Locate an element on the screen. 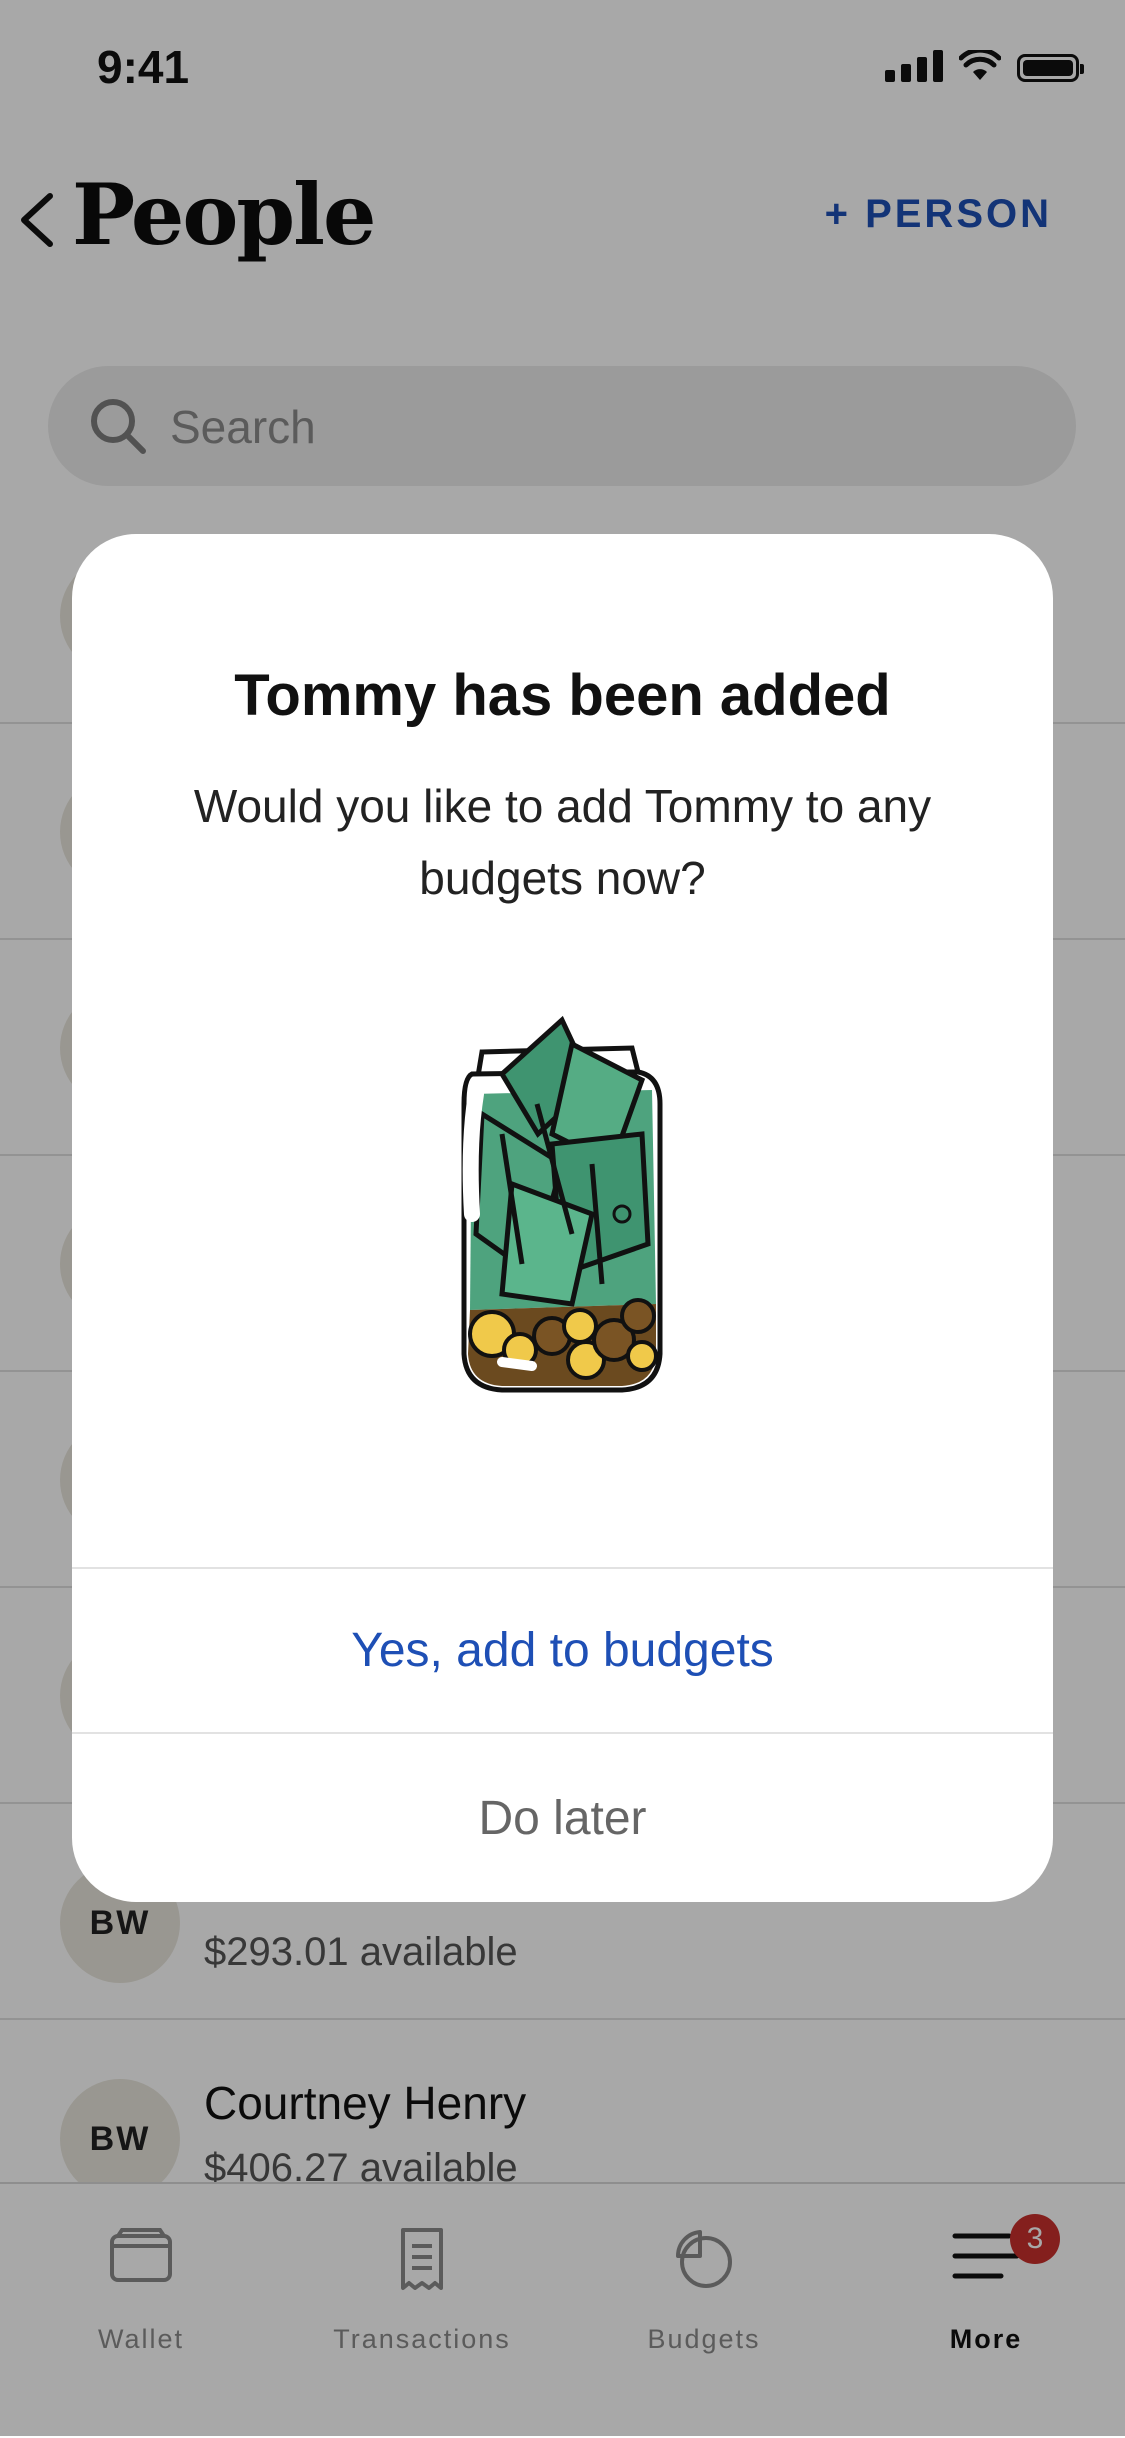 This screenshot has height=2438, width=1125. add-to-budgets-button: Yes, add to budgets is located at coordinates (562, 1650).